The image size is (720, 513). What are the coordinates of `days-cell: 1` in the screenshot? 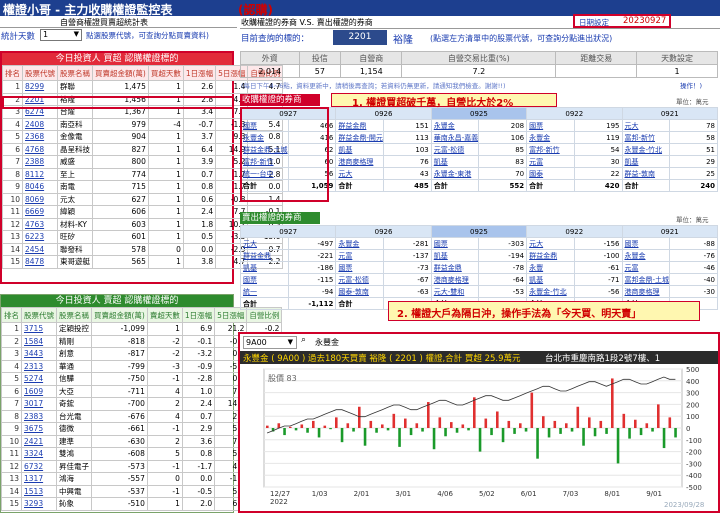 It's located at (164, 329).